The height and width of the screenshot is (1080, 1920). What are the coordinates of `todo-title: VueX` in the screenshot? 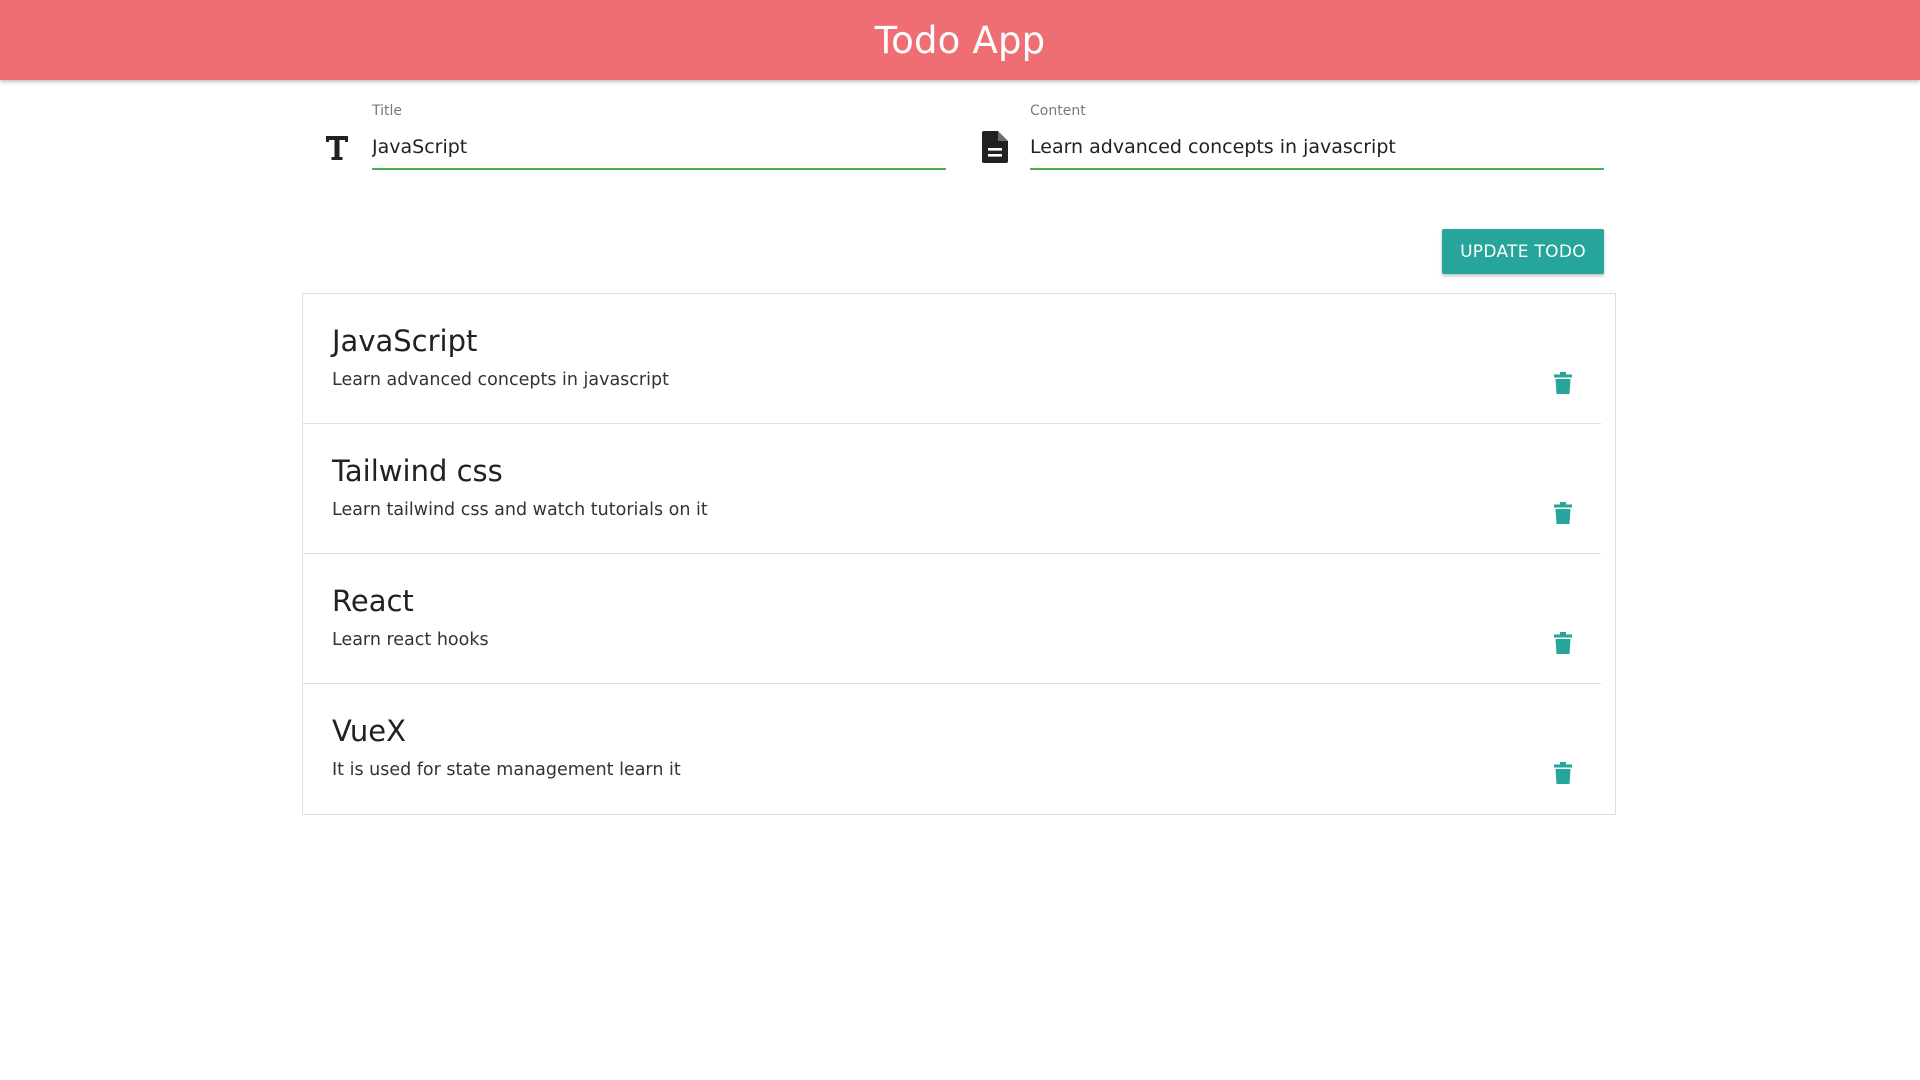 It's located at (369, 731).